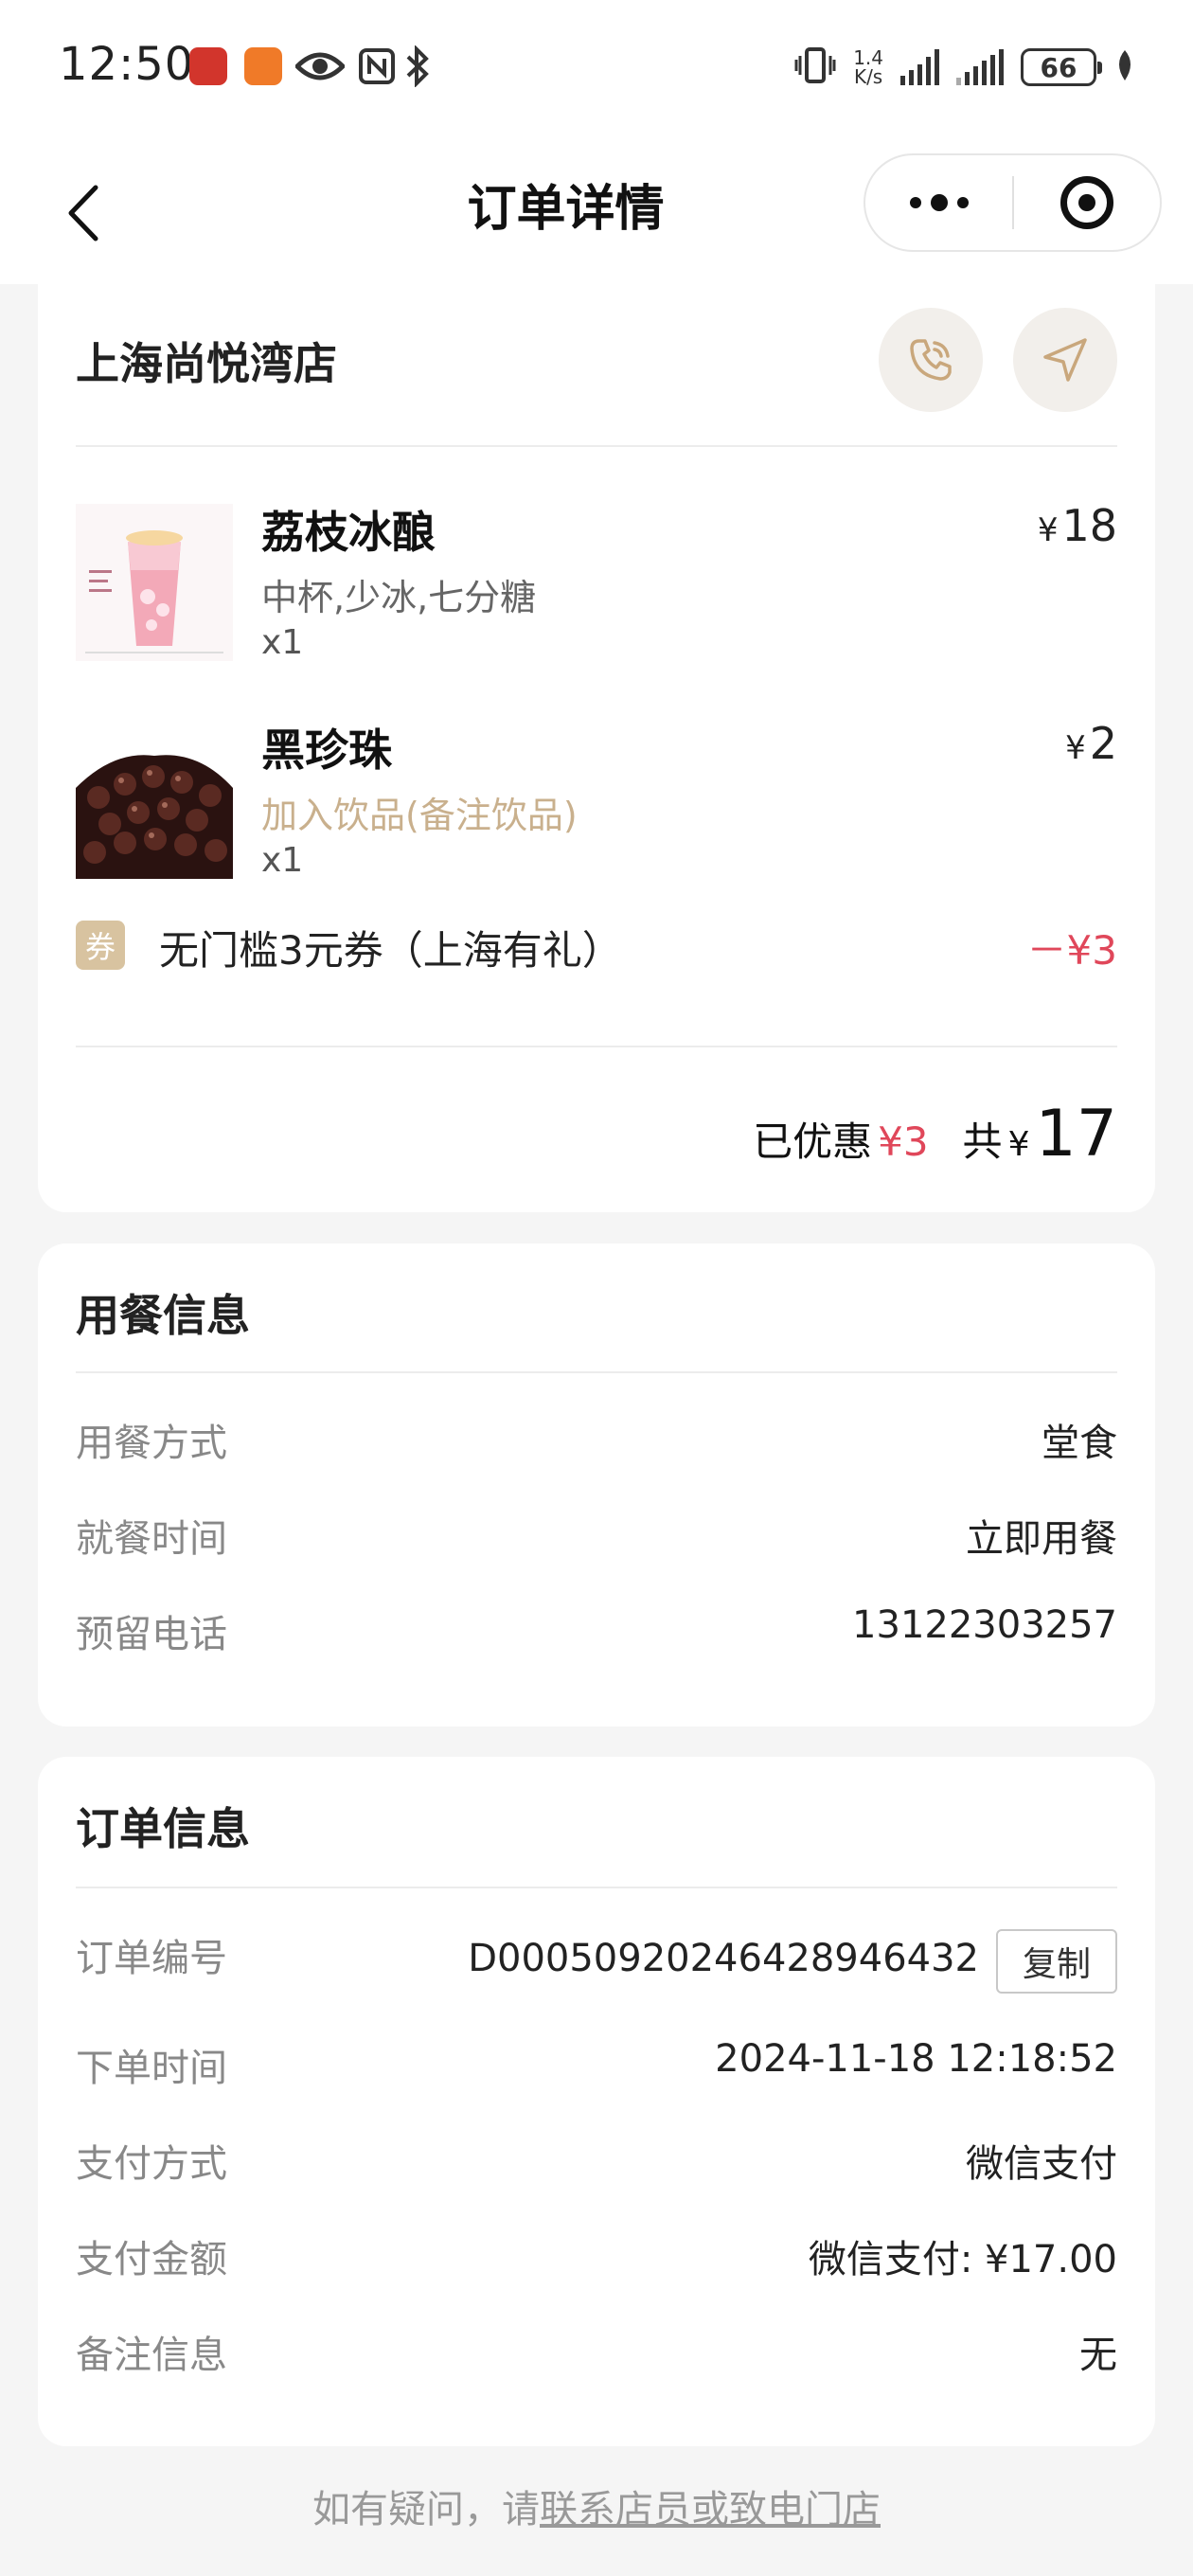  I want to click on nfc-icon, so click(377, 68).